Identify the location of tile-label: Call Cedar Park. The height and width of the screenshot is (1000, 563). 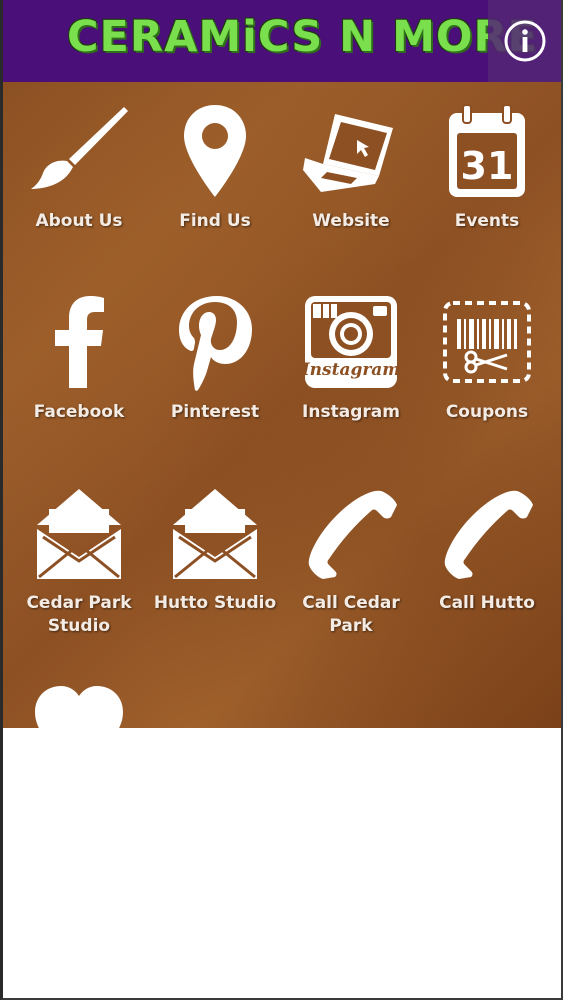
(351, 614).